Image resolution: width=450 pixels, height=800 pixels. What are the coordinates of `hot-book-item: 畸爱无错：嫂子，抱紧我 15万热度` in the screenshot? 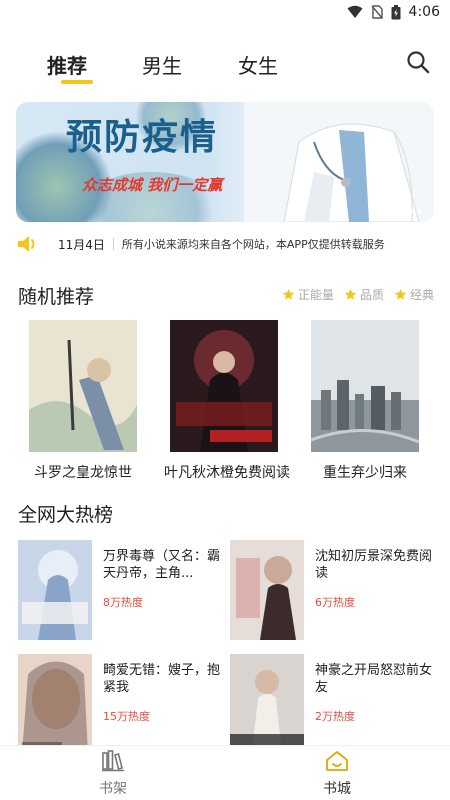 It's located at (123, 704).